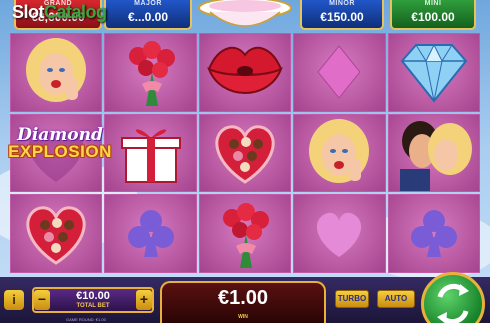  I want to click on gift-box-icon, so click(150, 156).